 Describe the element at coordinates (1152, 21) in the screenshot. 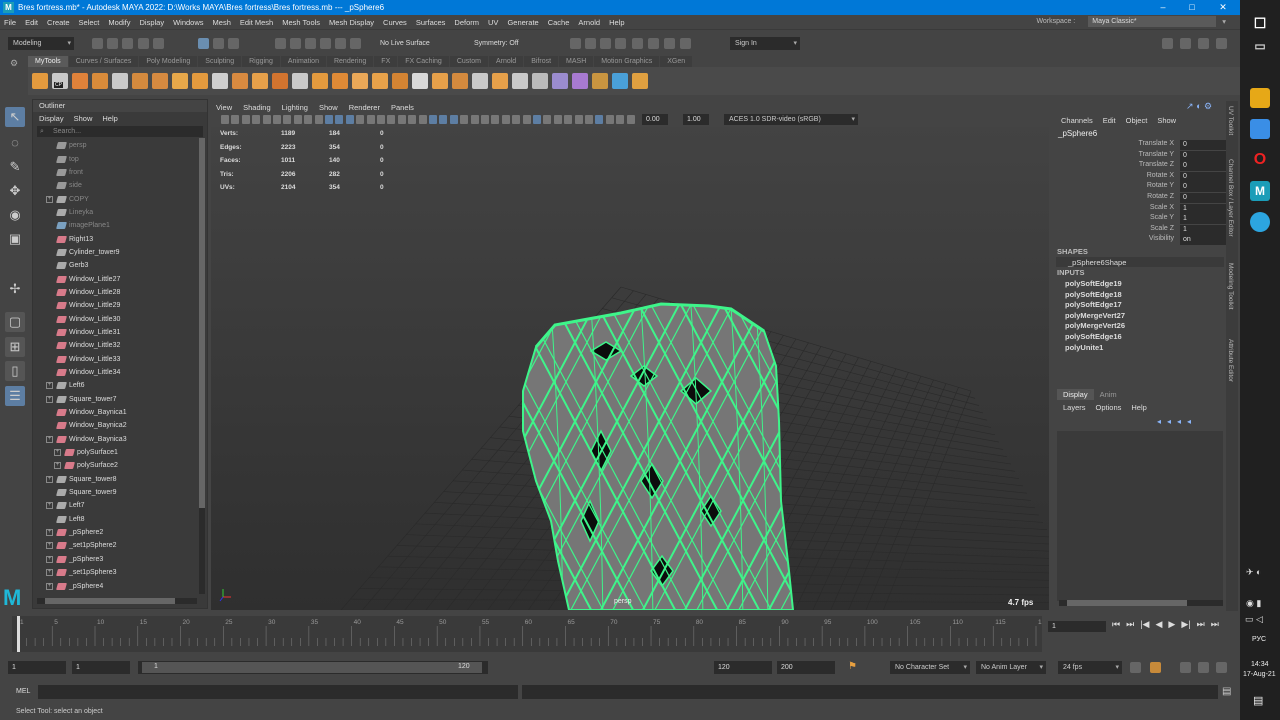

I see `workspace-dropdown: Maya Classic*` at that location.